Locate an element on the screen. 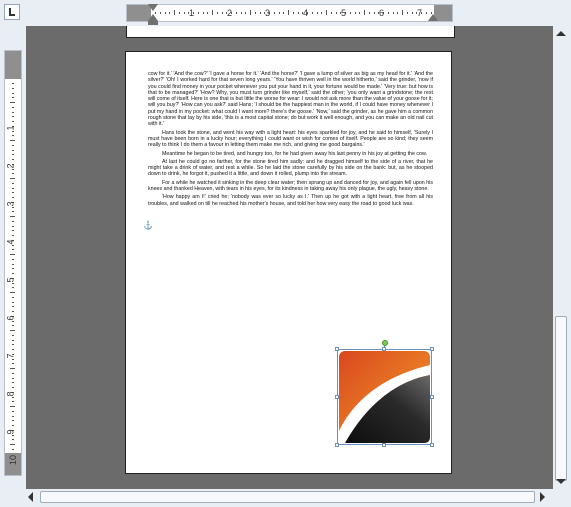 This screenshot has height=507, width=571. resize-handle-top is located at coordinates (384, 349).